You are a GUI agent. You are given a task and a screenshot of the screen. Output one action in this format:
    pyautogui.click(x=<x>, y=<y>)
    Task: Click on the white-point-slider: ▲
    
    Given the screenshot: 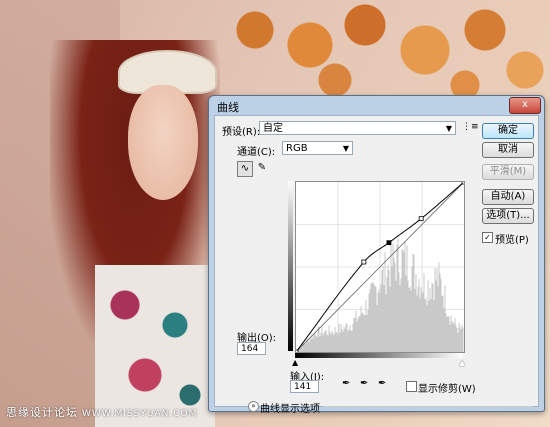 What is the action you would take?
    pyautogui.click(x=462, y=363)
    